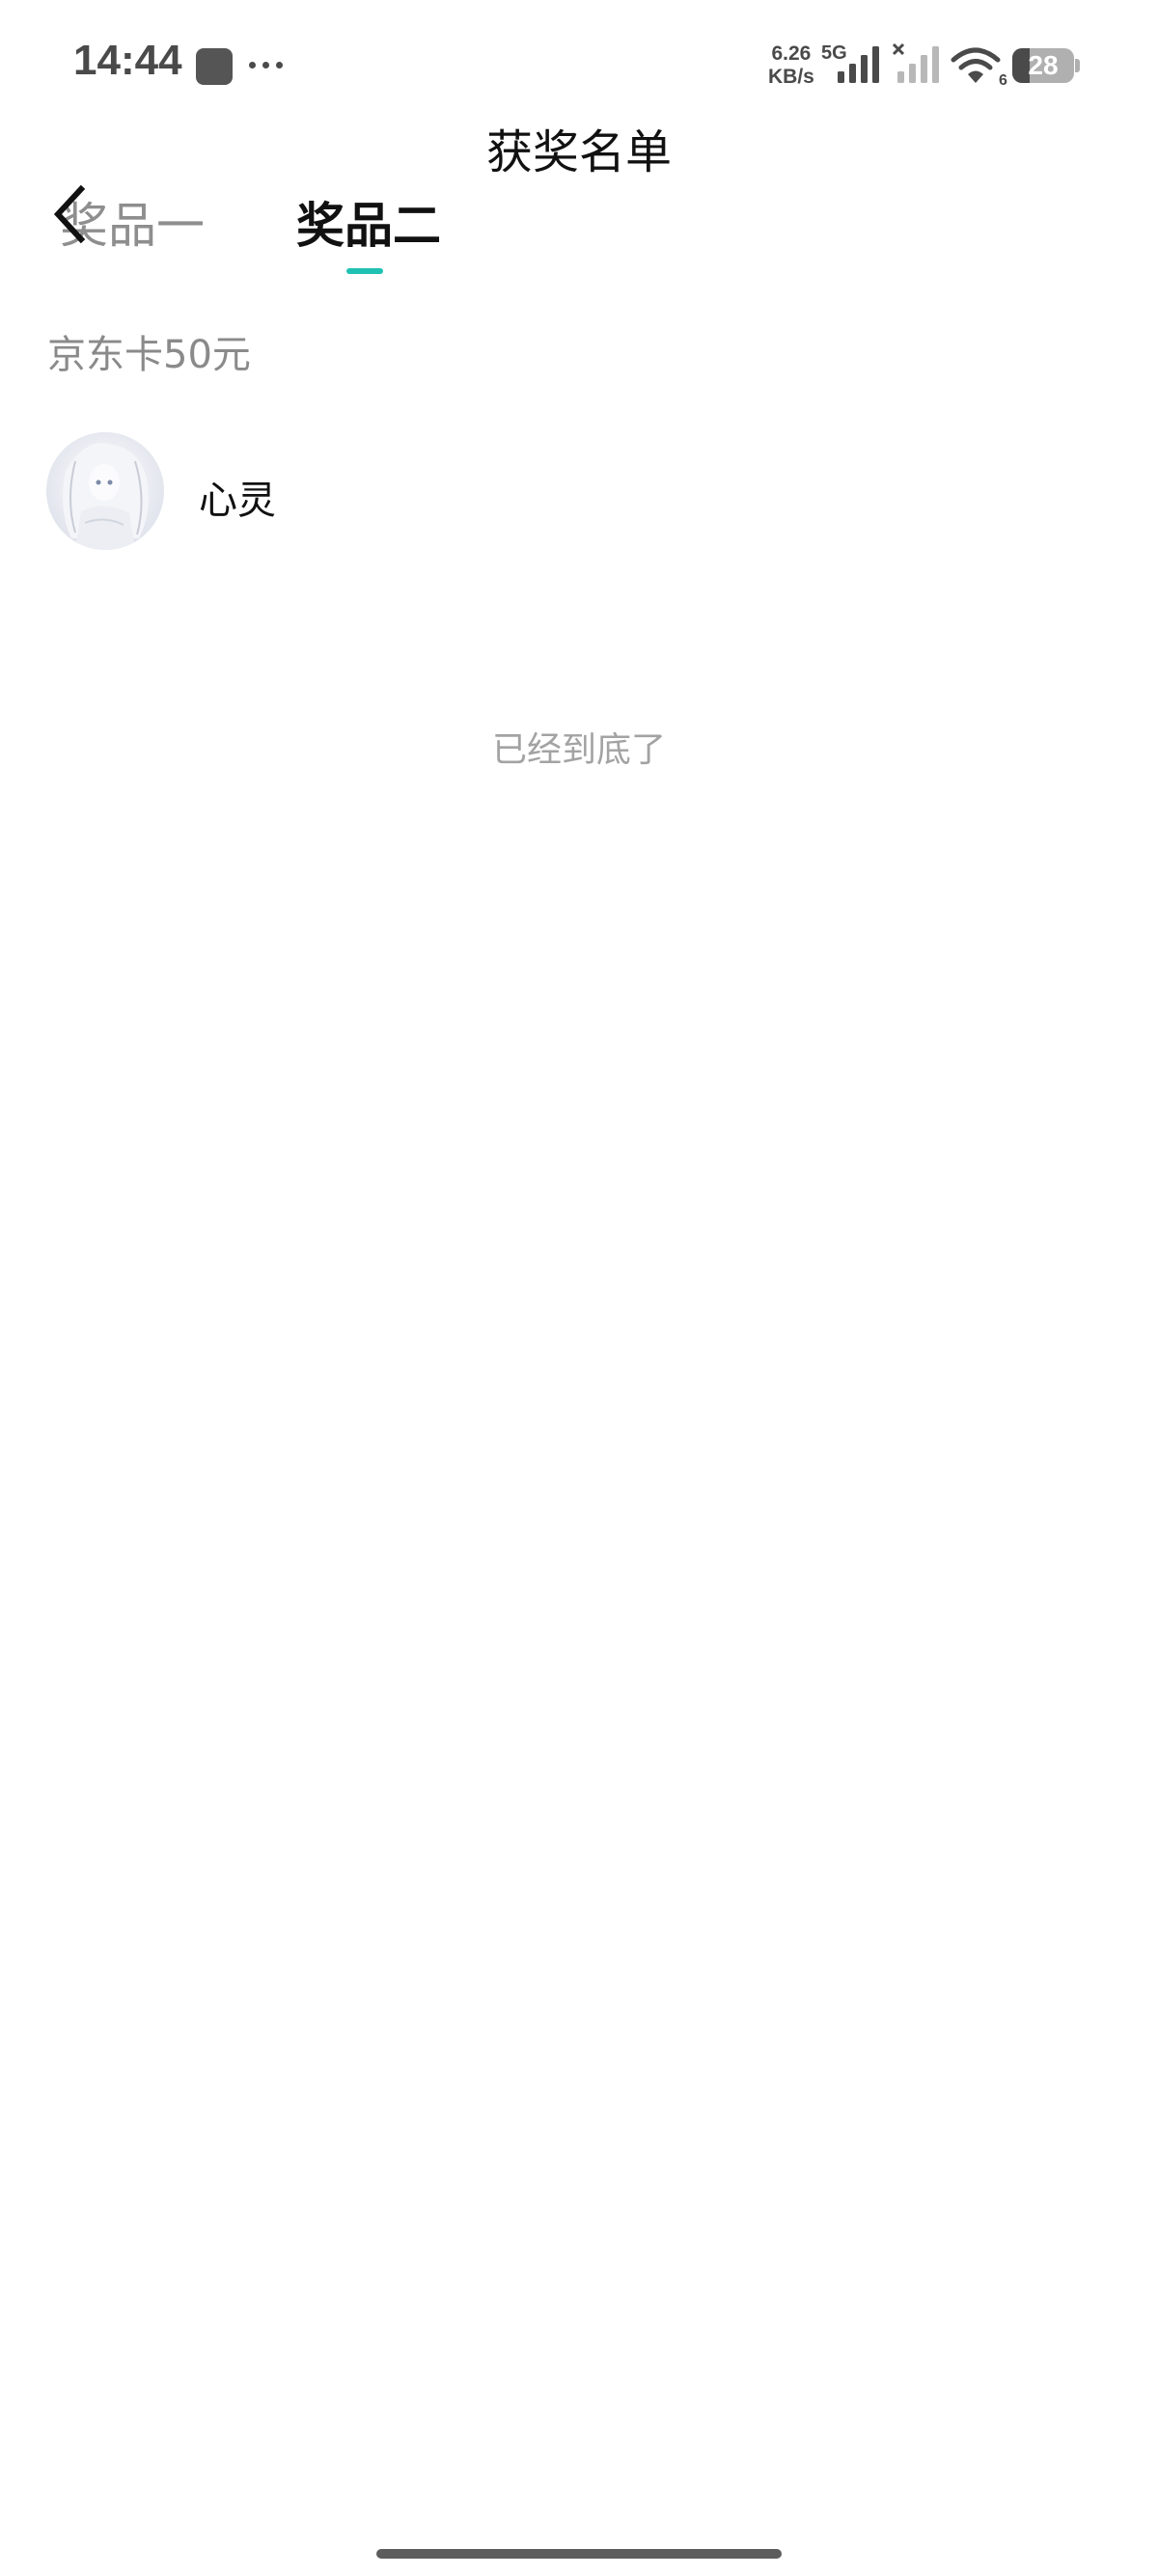  What do you see at coordinates (791, 77) in the screenshot?
I see `network-speed-unit: KB/s` at bounding box center [791, 77].